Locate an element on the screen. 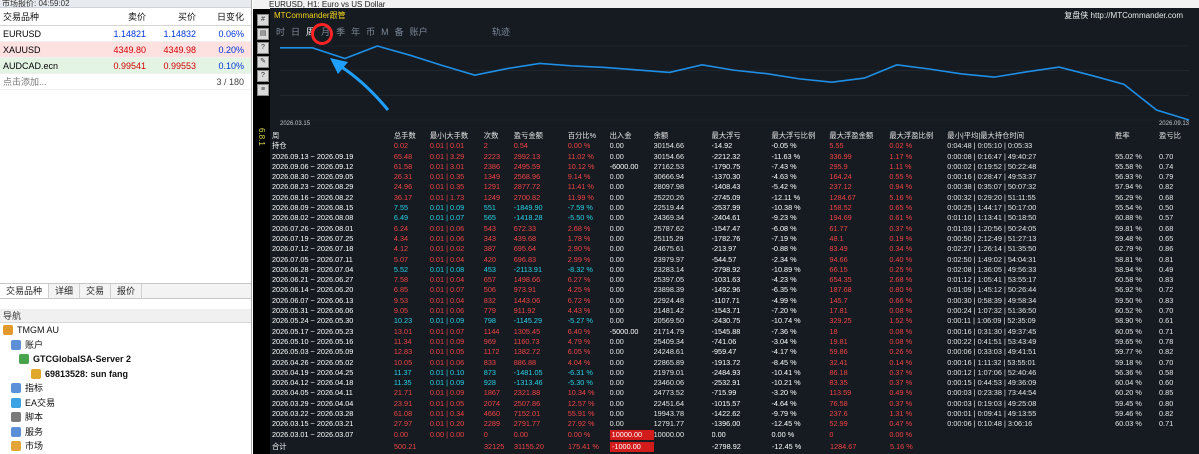 The image size is (1199, 454). navigator-item-label: 指标 is located at coordinates (34, 388).